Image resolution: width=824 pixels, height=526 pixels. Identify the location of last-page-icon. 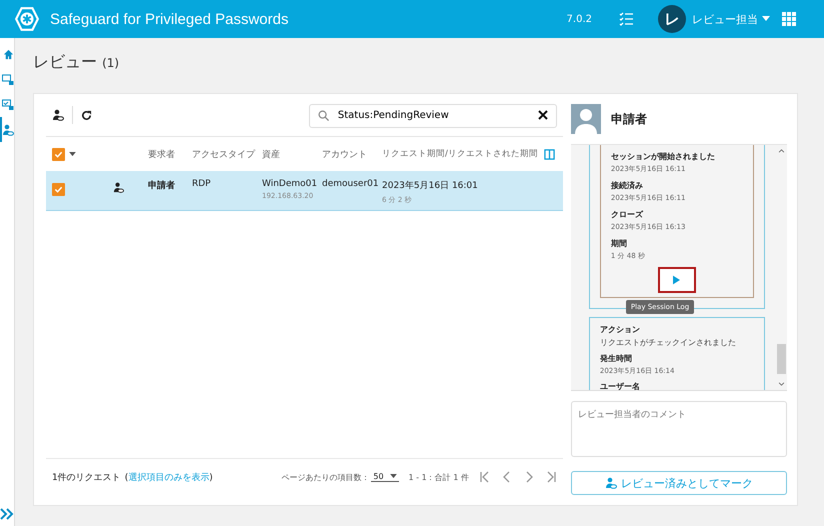
(550, 477).